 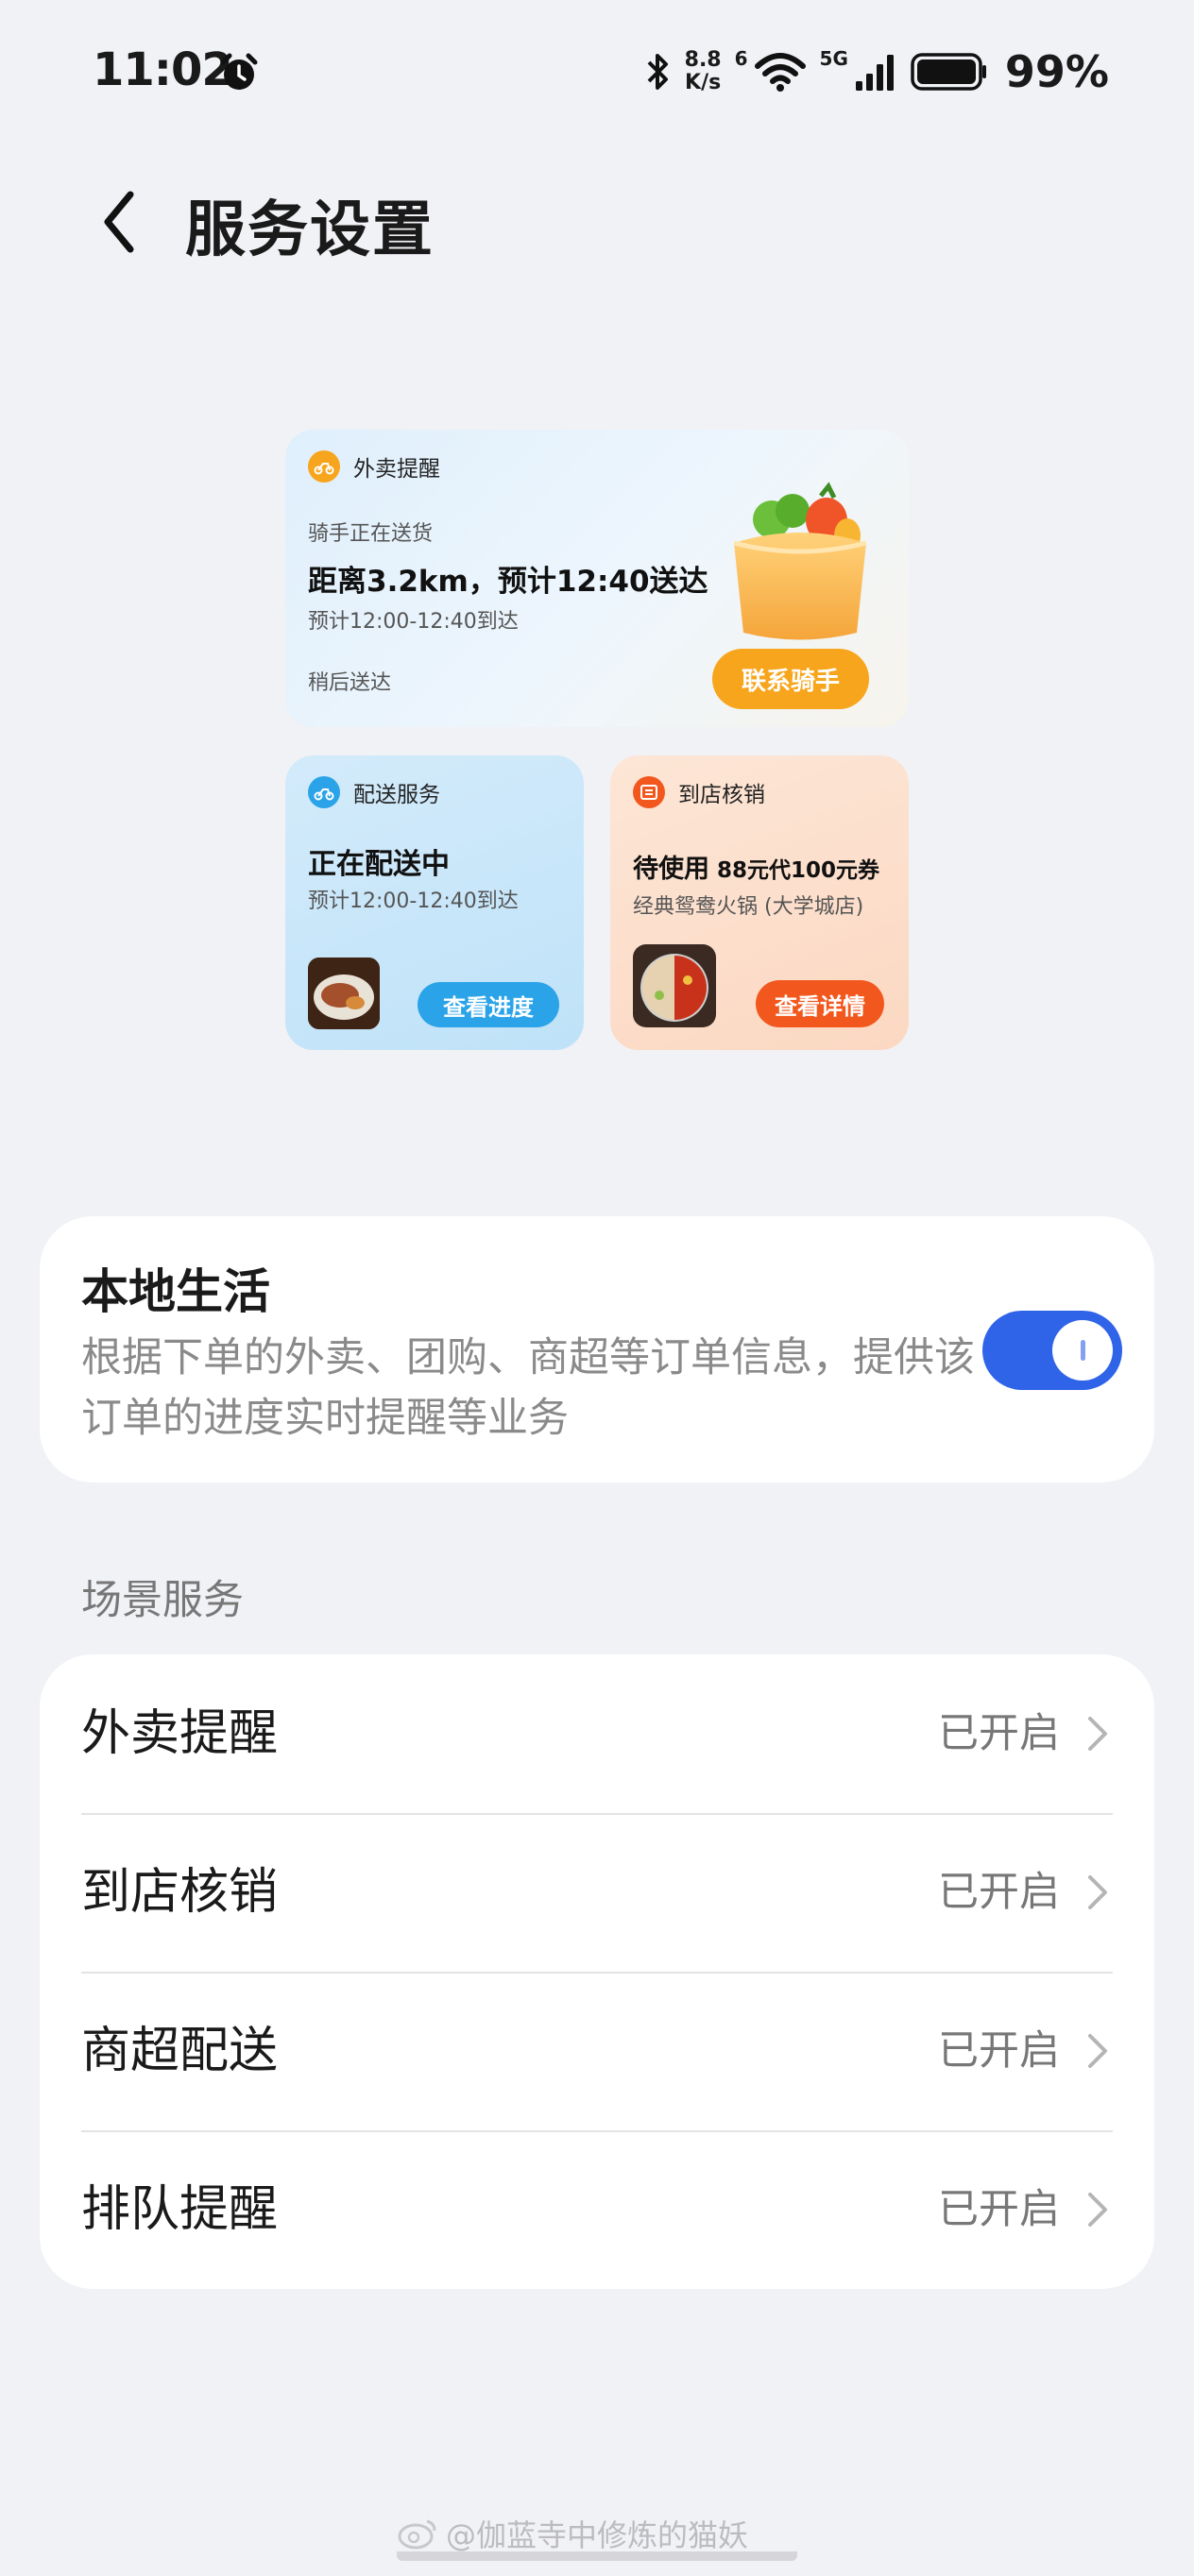 What do you see at coordinates (162, 1600) in the screenshot?
I see `scene-services-label: 场景服务` at bounding box center [162, 1600].